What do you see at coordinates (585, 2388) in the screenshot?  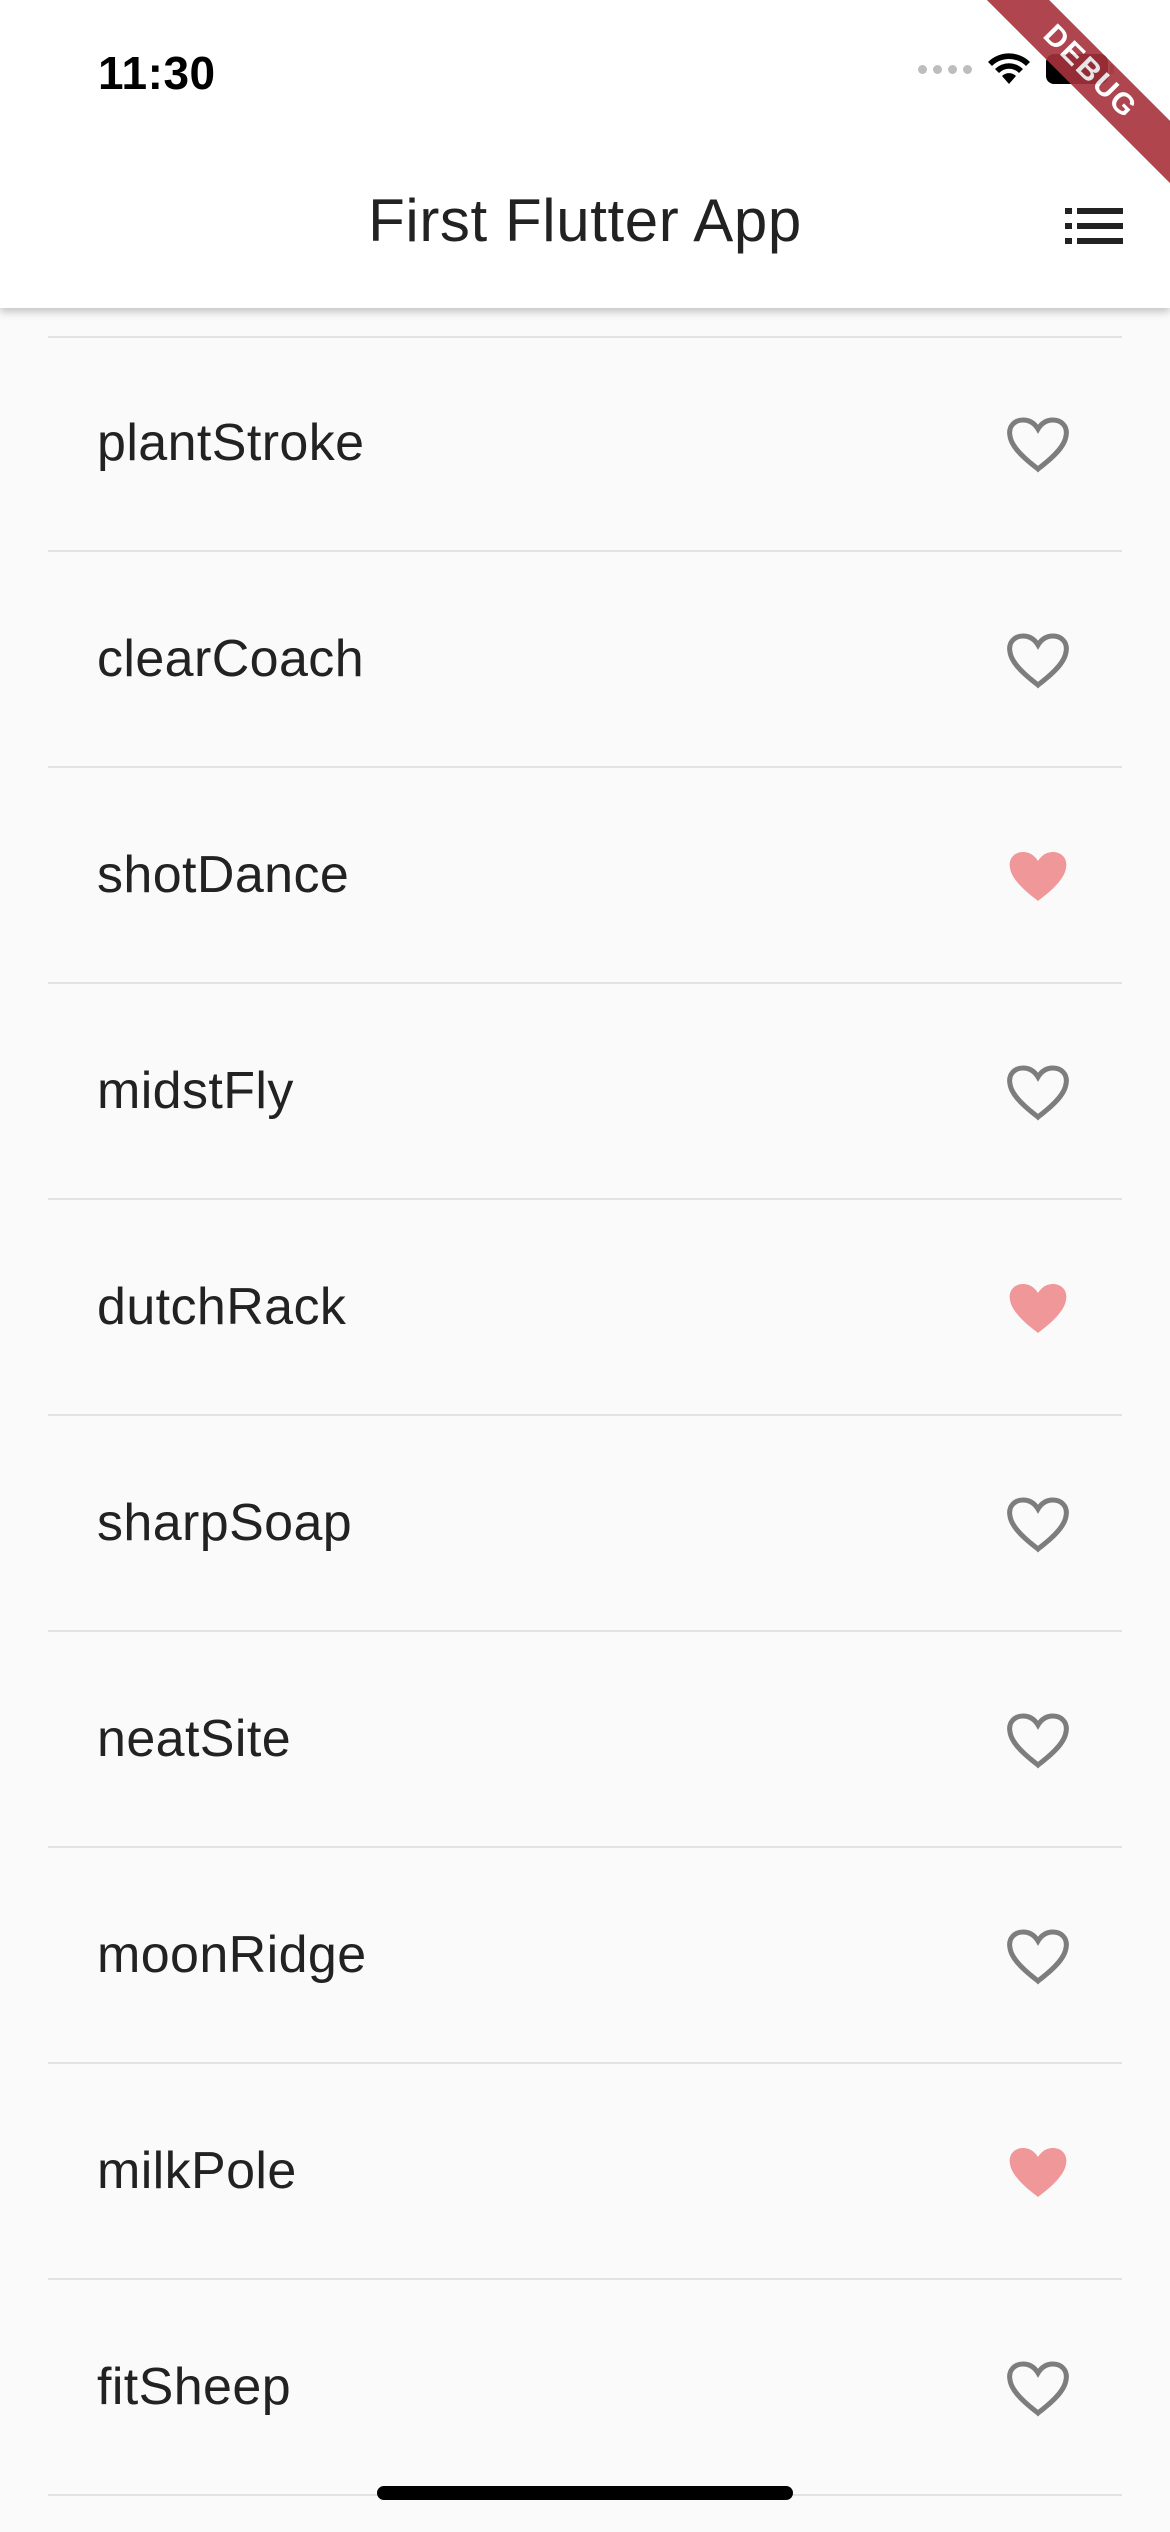 I see `list-item: fitSheep` at bounding box center [585, 2388].